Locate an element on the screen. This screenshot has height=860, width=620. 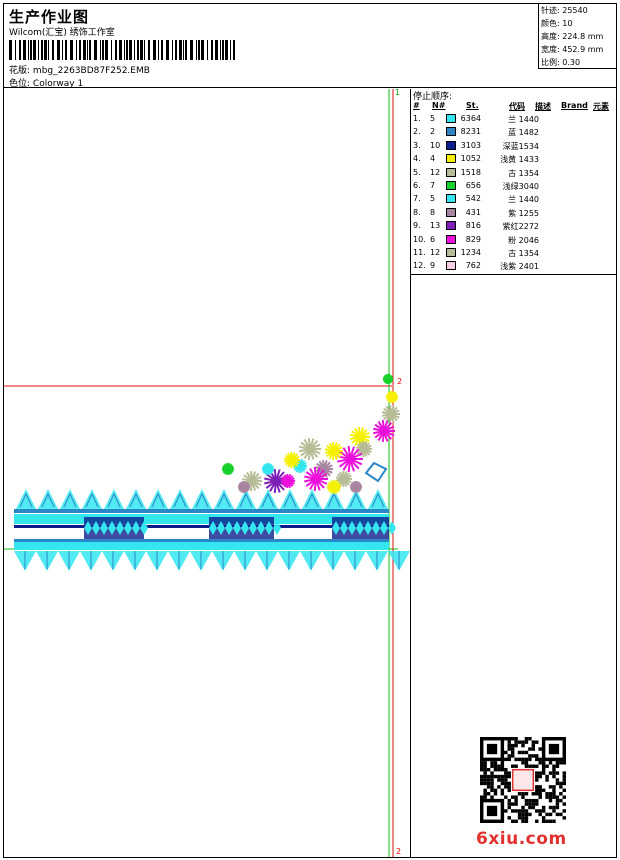
stat-height: 高度: 224.8 mm is located at coordinates (579, 36).